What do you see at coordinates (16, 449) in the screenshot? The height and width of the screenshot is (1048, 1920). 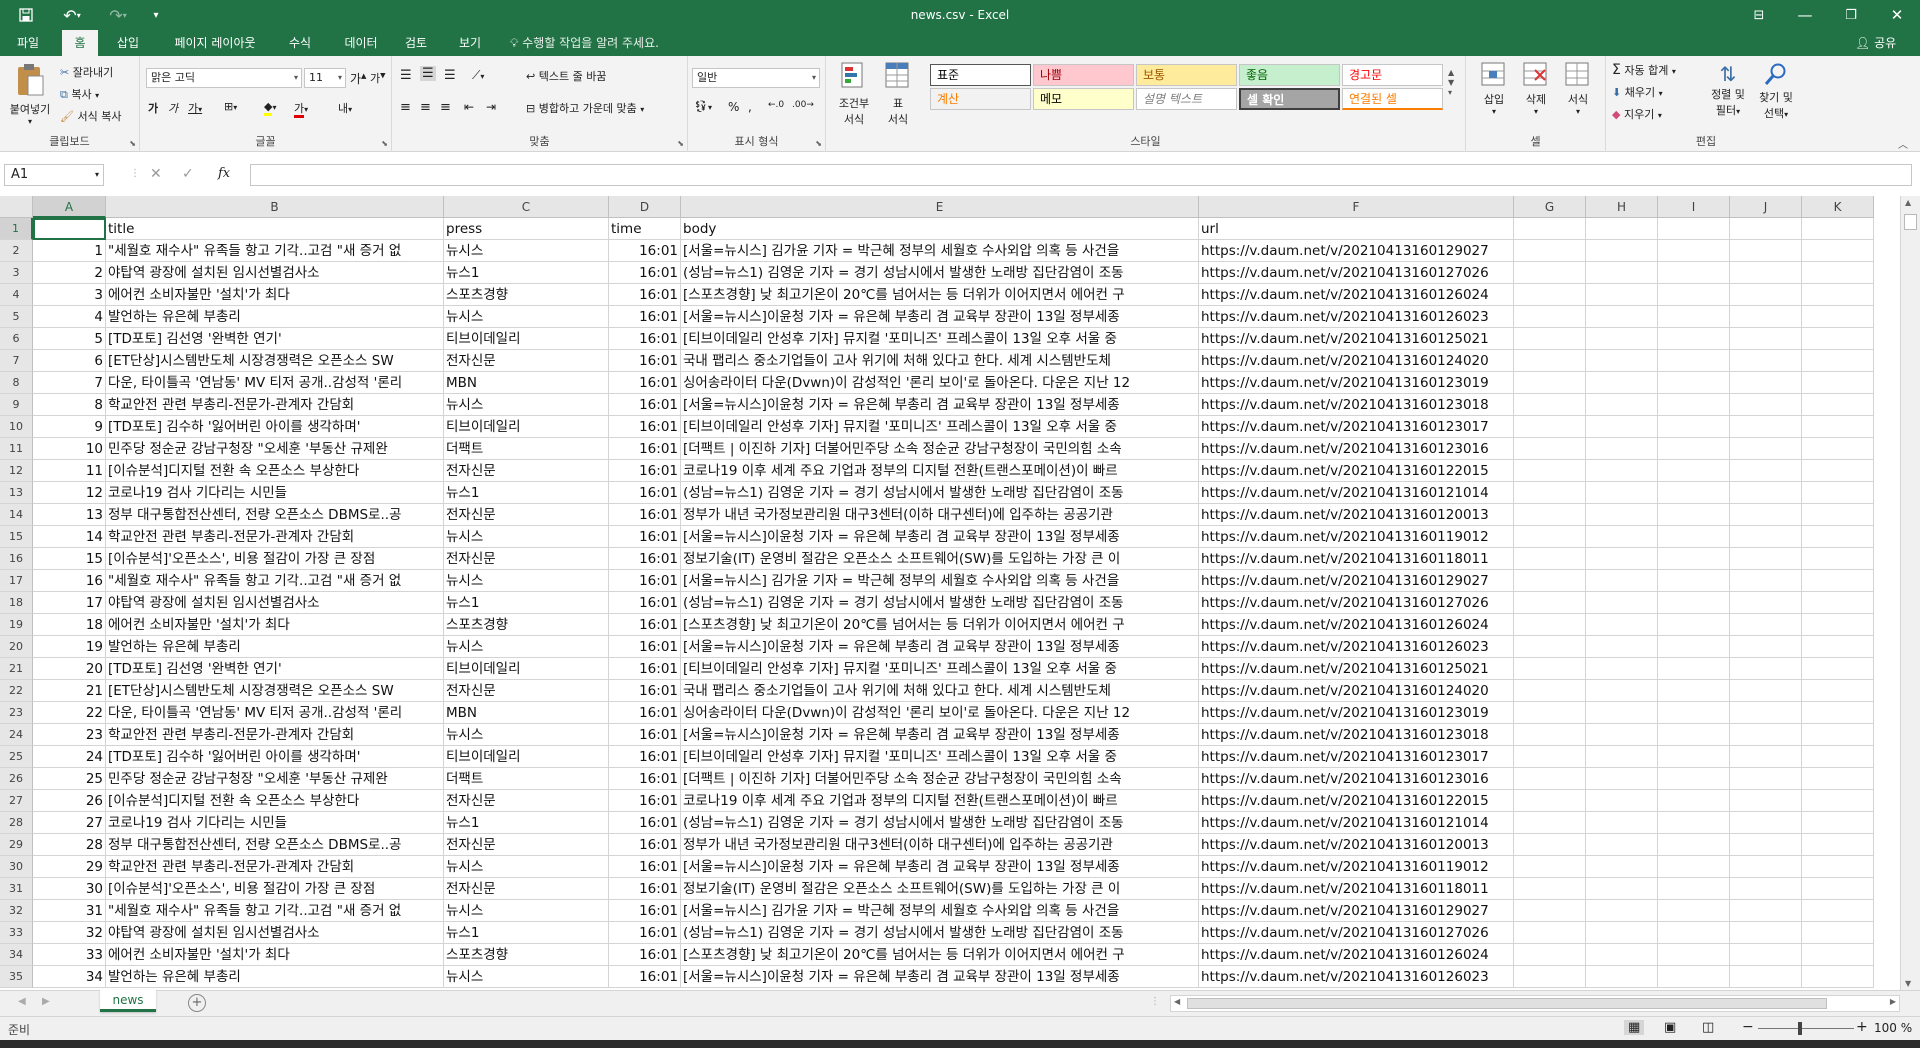 I see `row-header: 11` at bounding box center [16, 449].